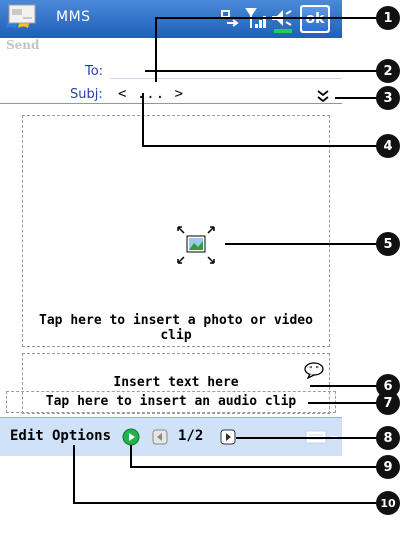  I want to click on envelope-icon, so click(22, 14).